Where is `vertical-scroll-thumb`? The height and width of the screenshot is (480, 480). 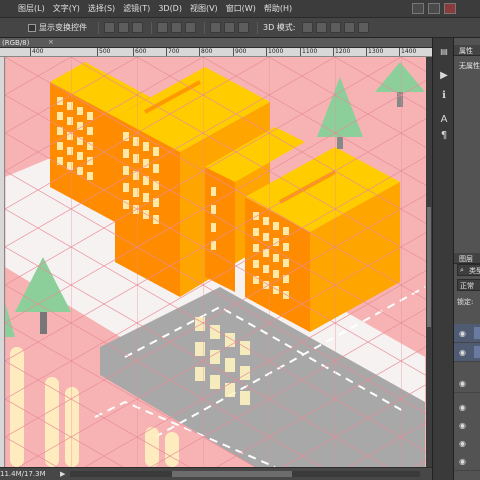 vertical-scroll-thumb is located at coordinates (429, 267).